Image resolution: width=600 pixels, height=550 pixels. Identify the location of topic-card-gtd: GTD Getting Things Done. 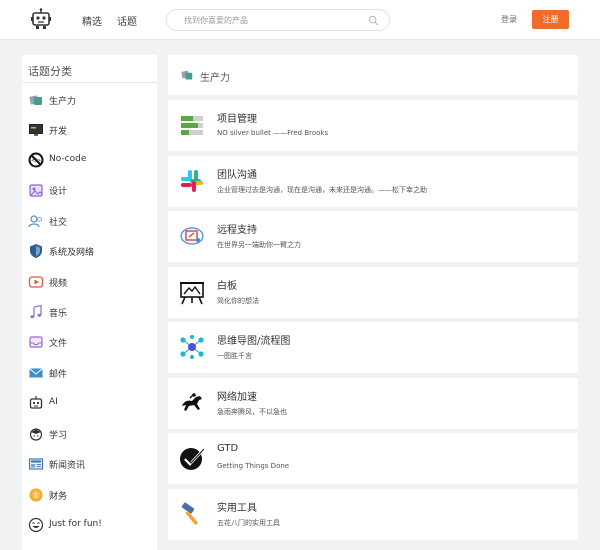
(373, 458).